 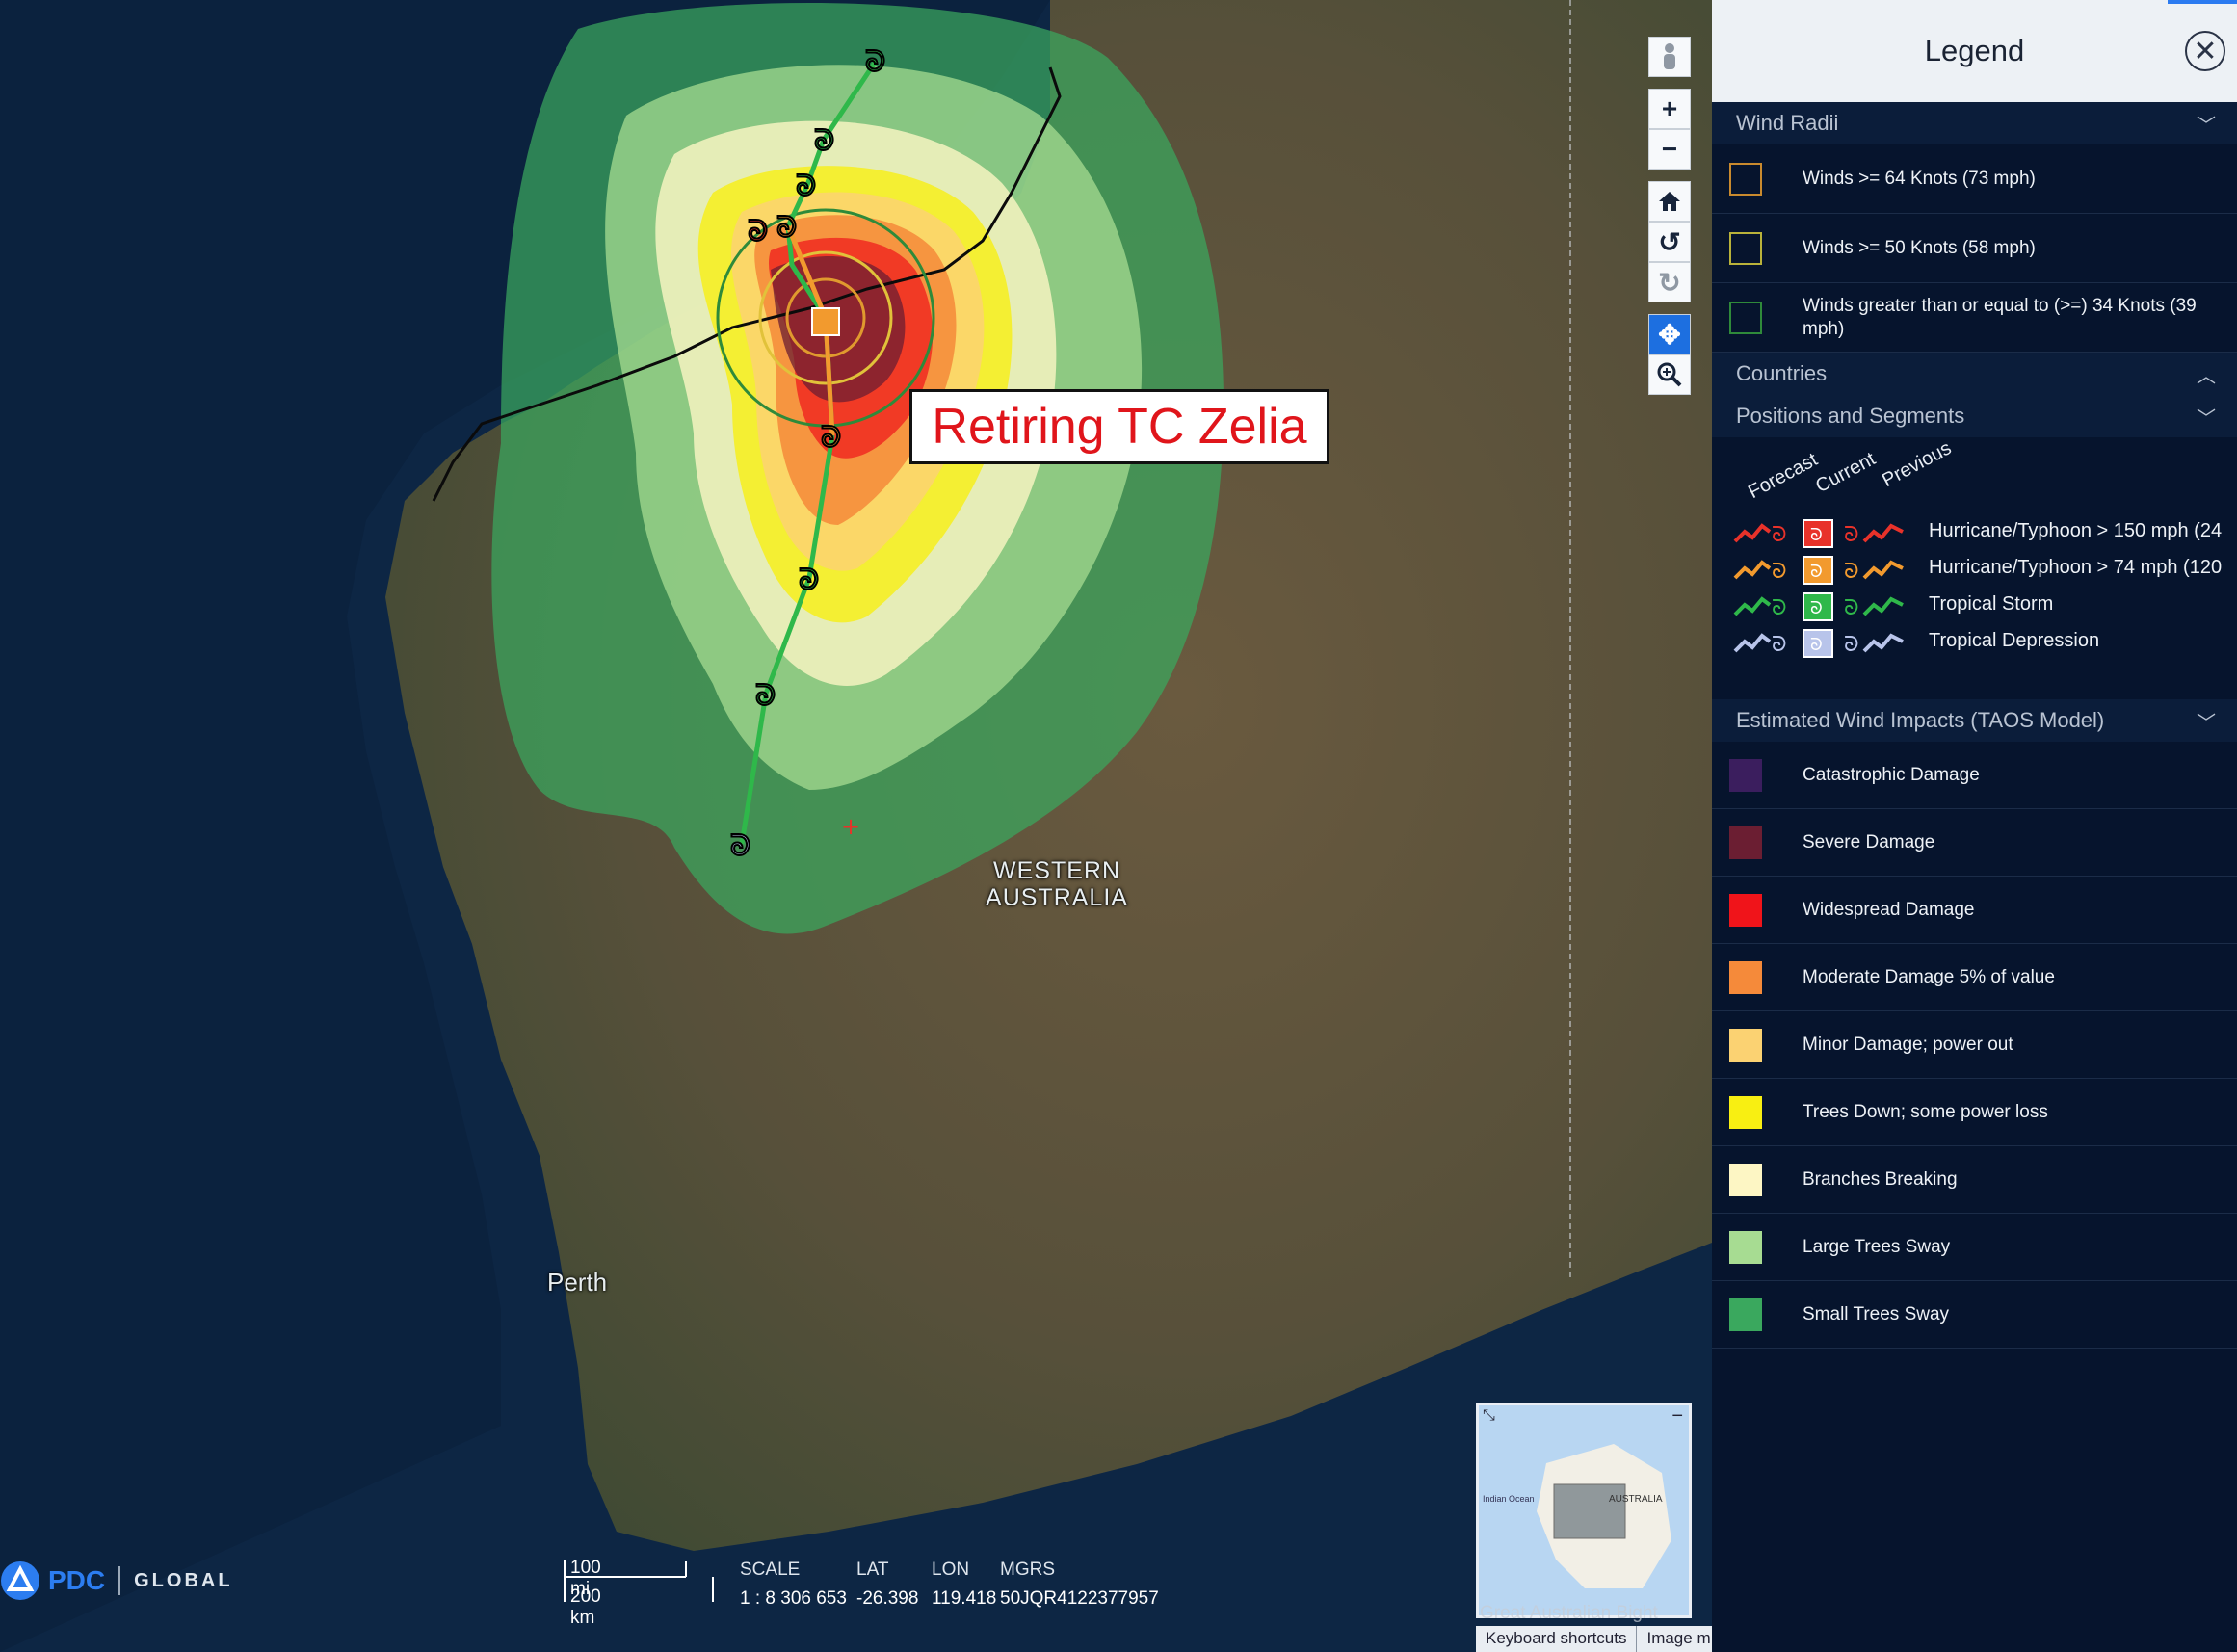 What do you see at coordinates (1974, 1112) in the screenshot?
I see `impact-item: Trees Down; some power loss` at bounding box center [1974, 1112].